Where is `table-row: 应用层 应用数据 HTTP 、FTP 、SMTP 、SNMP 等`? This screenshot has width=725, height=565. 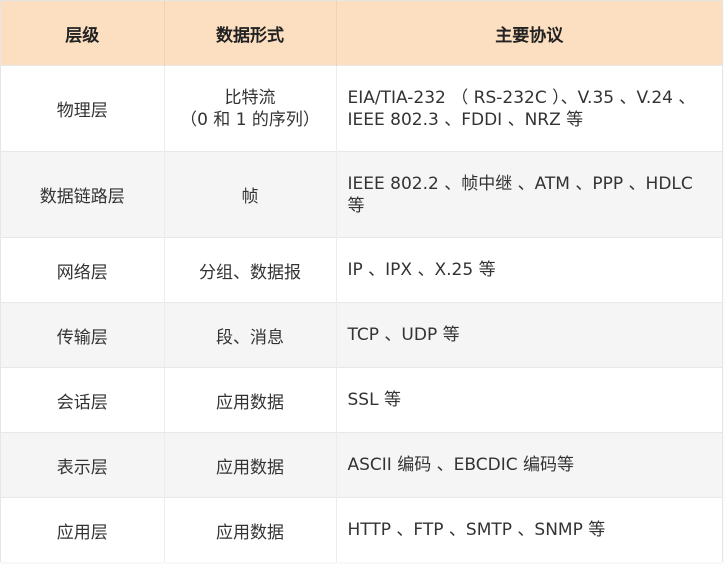
table-row: 应用层 应用数据 HTTP 、FTP 、SMTP 、SNMP 等 is located at coordinates (361, 529).